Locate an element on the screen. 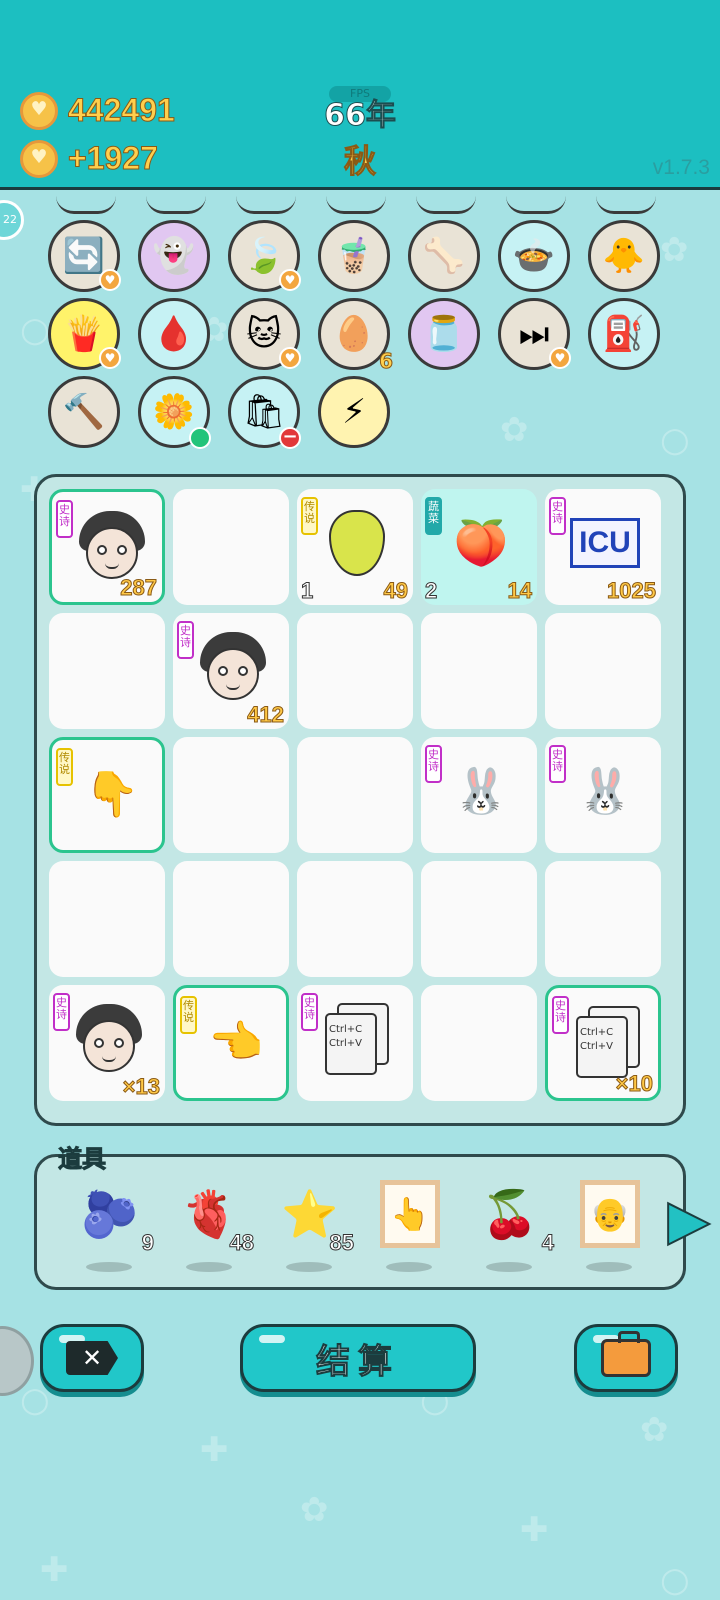 This screenshot has height=1600, width=720. item-pot-duck: 🍲 is located at coordinates (534, 256).